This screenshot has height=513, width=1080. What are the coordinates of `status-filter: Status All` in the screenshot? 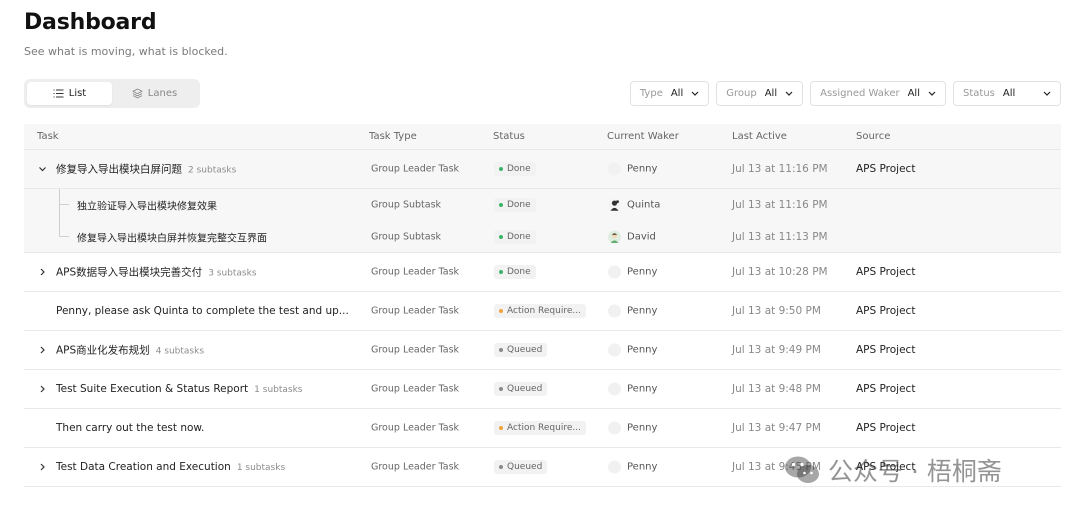 It's located at (1007, 93).